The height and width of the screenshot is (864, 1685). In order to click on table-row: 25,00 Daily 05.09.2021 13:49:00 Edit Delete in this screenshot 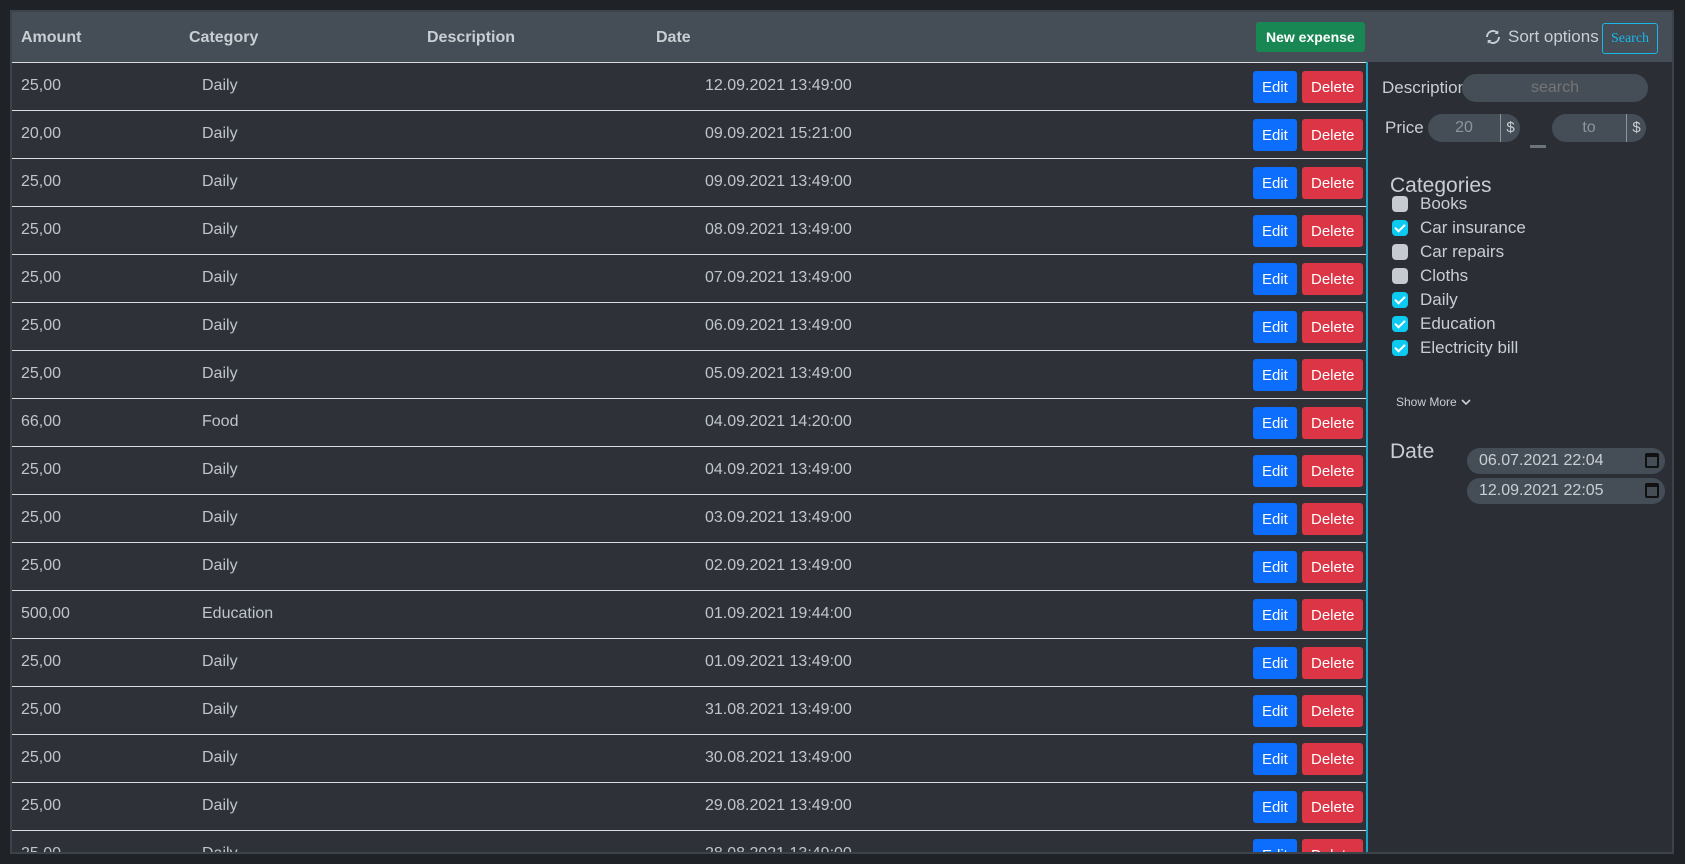, I will do `click(689, 374)`.